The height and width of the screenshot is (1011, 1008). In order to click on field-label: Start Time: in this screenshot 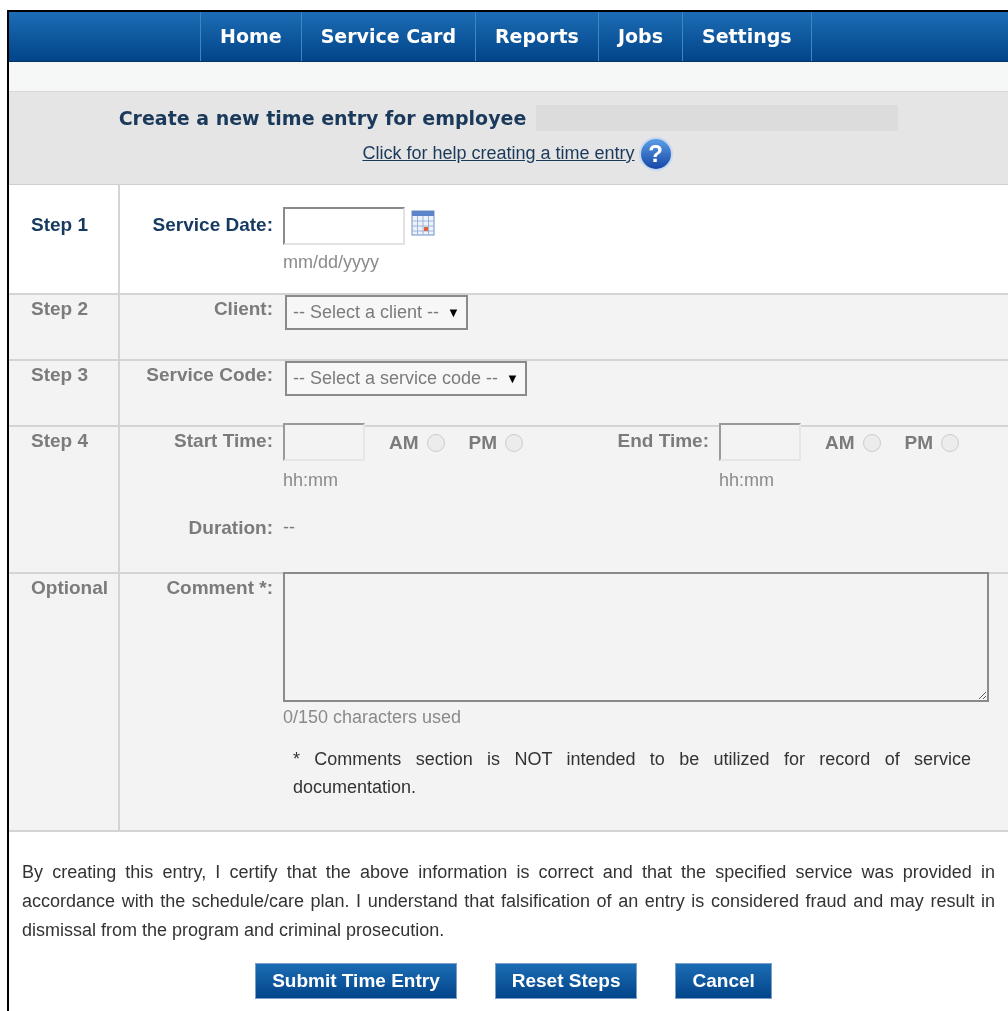, I will do `click(223, 441)`.